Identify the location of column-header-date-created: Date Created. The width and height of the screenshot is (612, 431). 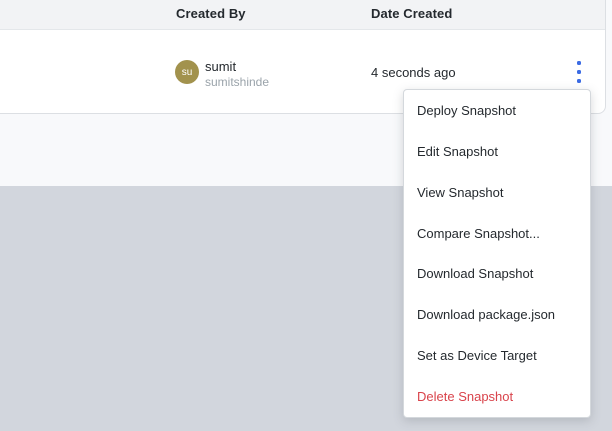
(412, 13).